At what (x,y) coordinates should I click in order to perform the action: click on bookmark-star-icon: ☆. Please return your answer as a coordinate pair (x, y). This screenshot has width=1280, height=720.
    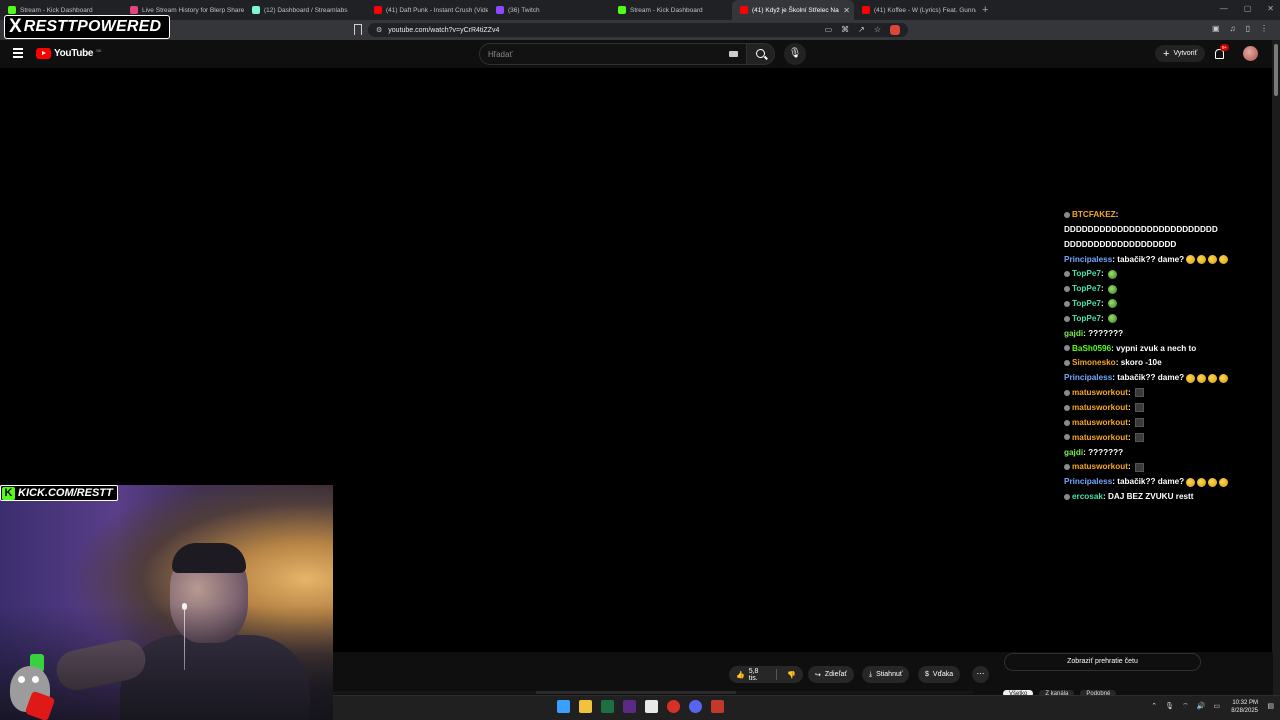
    Looking at the image, I should click on (877, 30).